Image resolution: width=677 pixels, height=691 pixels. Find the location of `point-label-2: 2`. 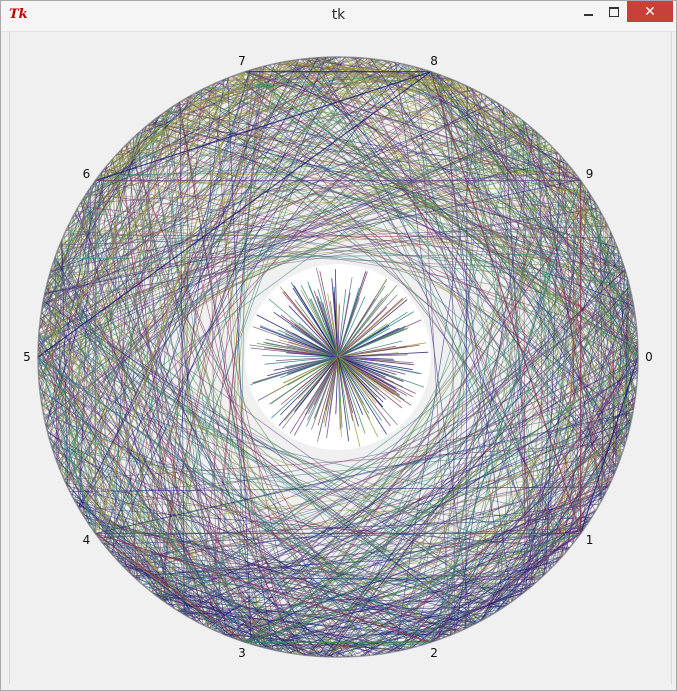

point-label-2: 2 is located at coordinates (434, 653).